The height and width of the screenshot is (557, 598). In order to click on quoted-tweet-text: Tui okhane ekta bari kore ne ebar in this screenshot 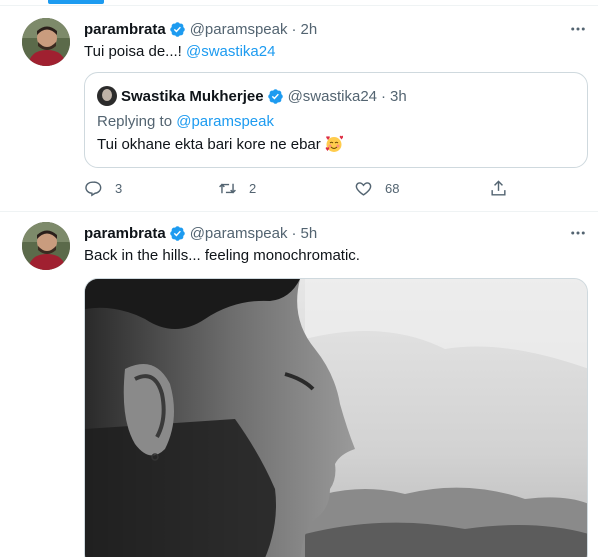, I will do `click(220, 144)`.